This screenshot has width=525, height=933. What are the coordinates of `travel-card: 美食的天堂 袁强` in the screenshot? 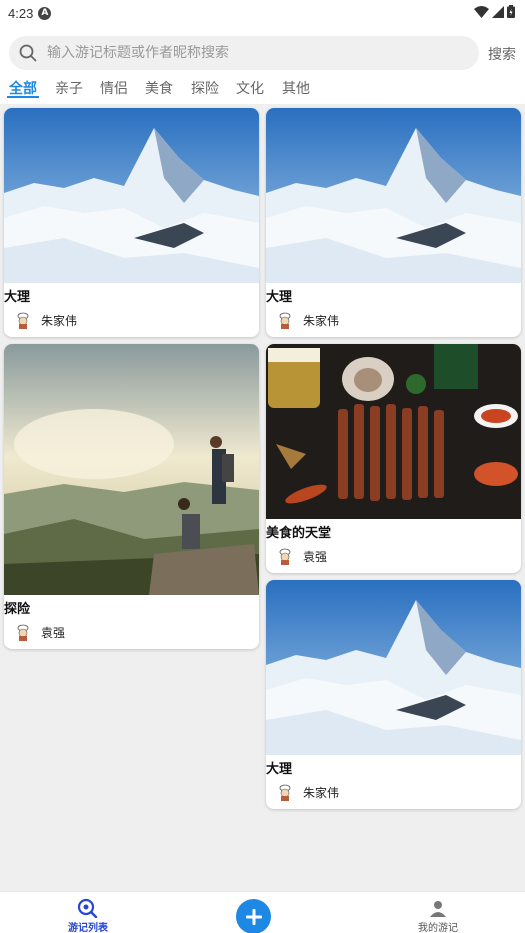 It's located at (393, 458).